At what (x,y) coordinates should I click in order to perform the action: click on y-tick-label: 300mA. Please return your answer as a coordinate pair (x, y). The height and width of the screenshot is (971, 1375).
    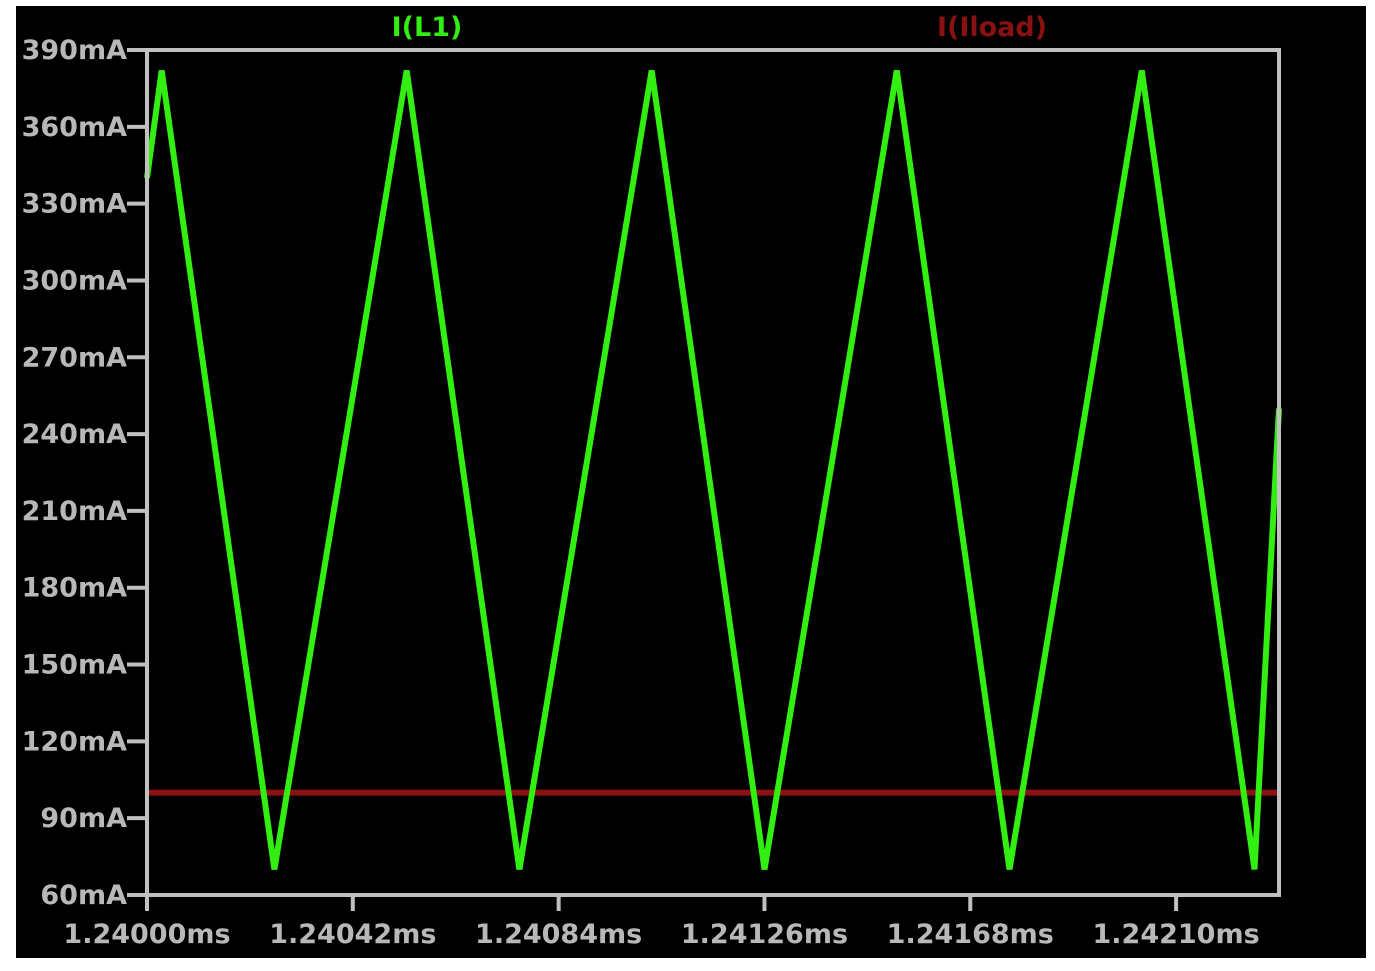
    Looking at the image, I should click on (74, 280).